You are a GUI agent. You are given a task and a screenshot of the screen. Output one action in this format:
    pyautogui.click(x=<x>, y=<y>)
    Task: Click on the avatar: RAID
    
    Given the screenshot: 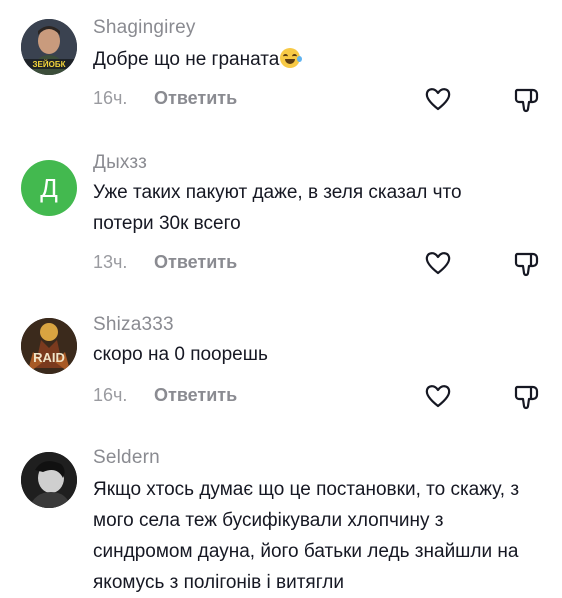 What is the action you would take?
    pyautogui.click(x=49, y=346)
    